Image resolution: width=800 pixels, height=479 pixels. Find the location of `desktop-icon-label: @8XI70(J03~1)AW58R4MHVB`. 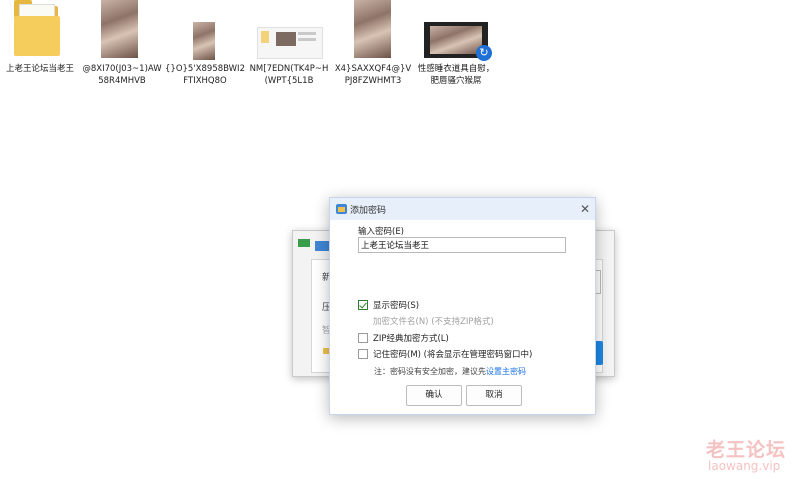

desktop-icon-label: @8XI70(J03~1)AW58R4MHVB is located at coordinates (122, 75).